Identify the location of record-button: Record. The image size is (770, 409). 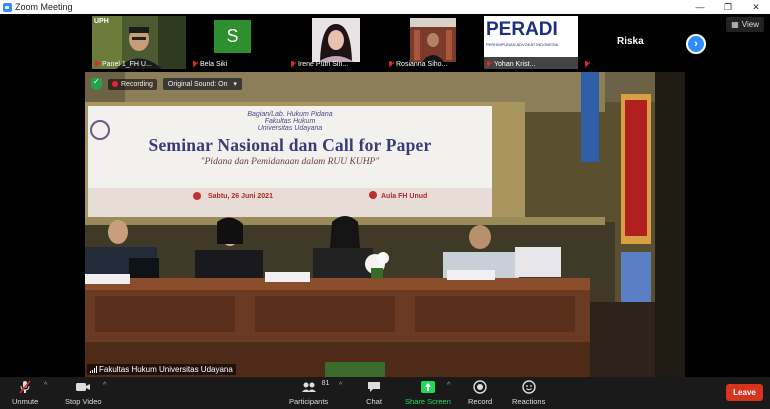
(480, 393).